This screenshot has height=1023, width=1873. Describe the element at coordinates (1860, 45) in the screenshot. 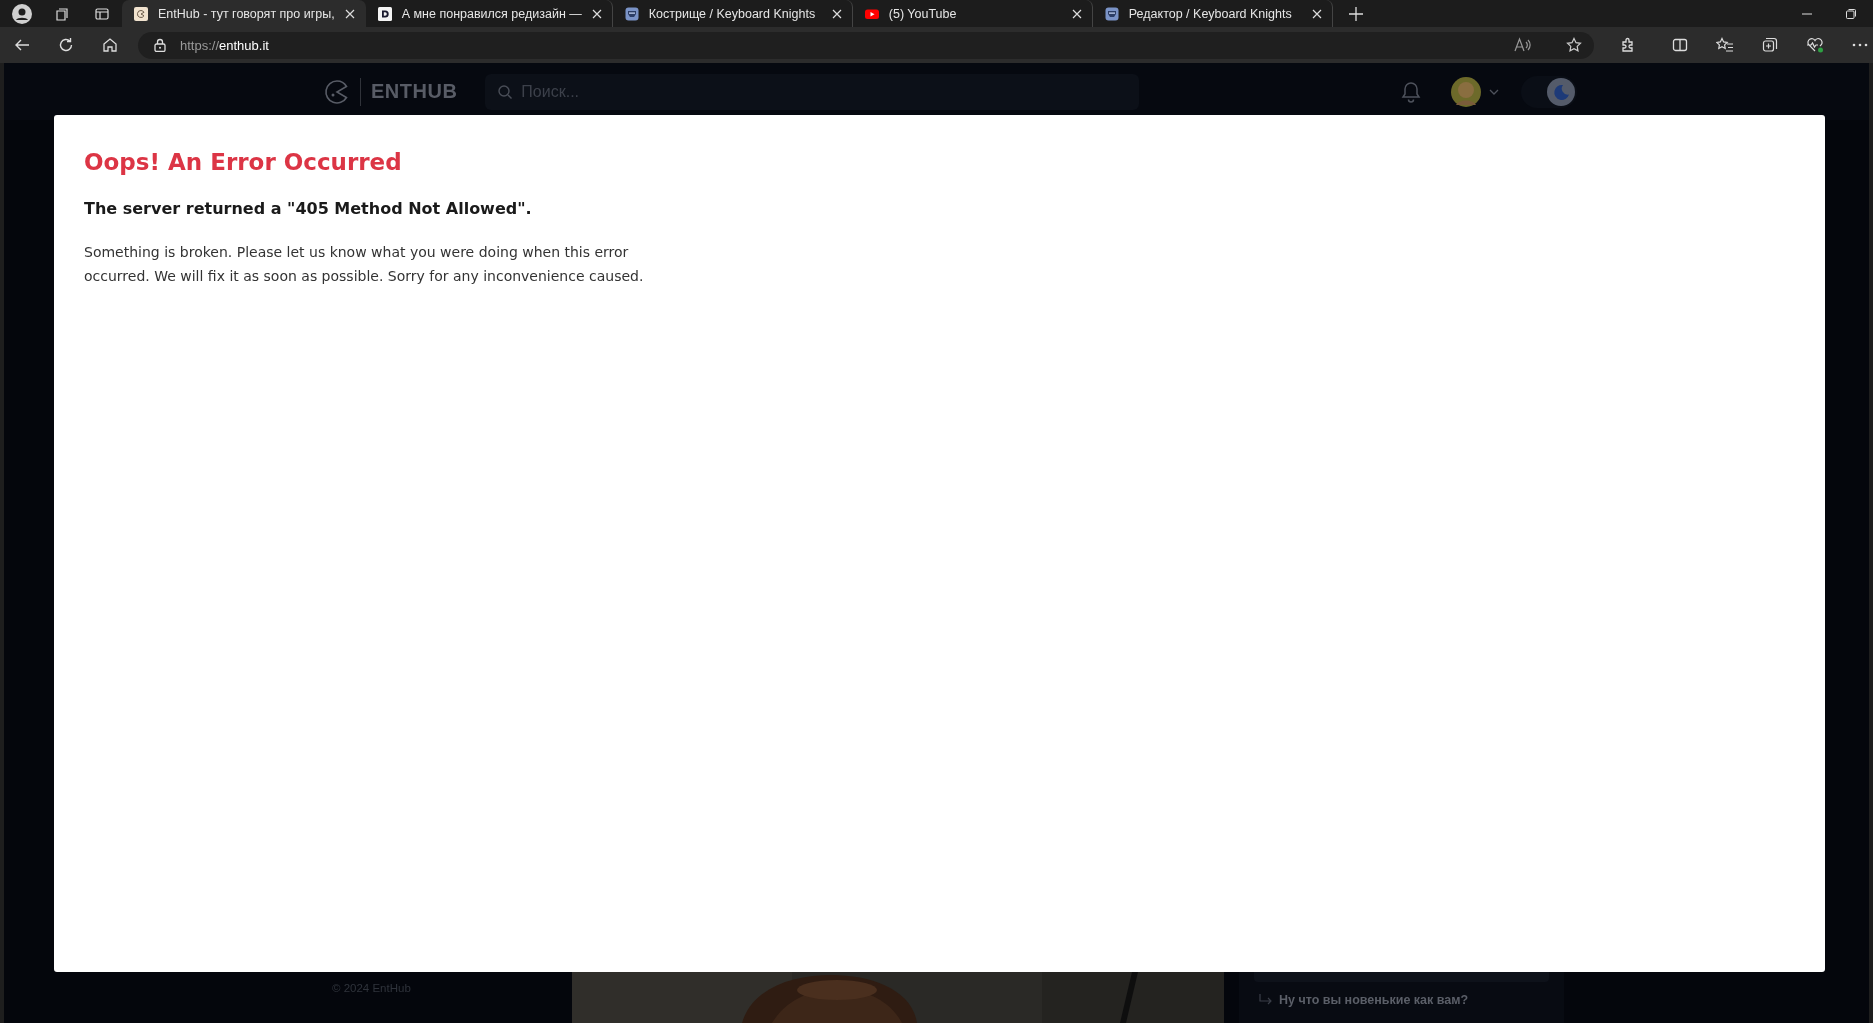

I see `more-icon` at that location.